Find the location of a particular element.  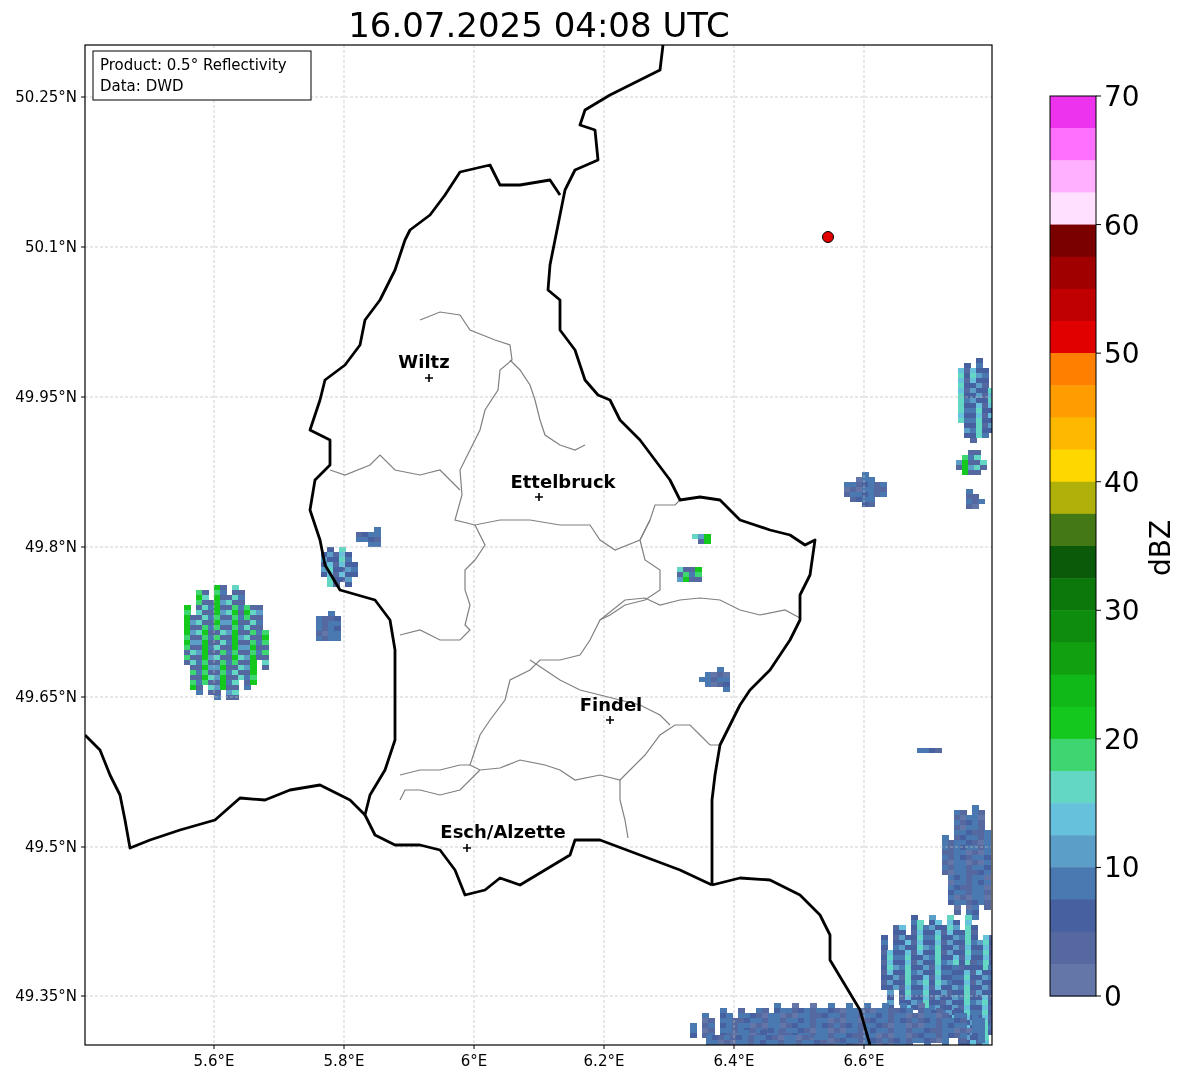

colorbar-tick-label: 70 is located at coordinates (1122, 96).